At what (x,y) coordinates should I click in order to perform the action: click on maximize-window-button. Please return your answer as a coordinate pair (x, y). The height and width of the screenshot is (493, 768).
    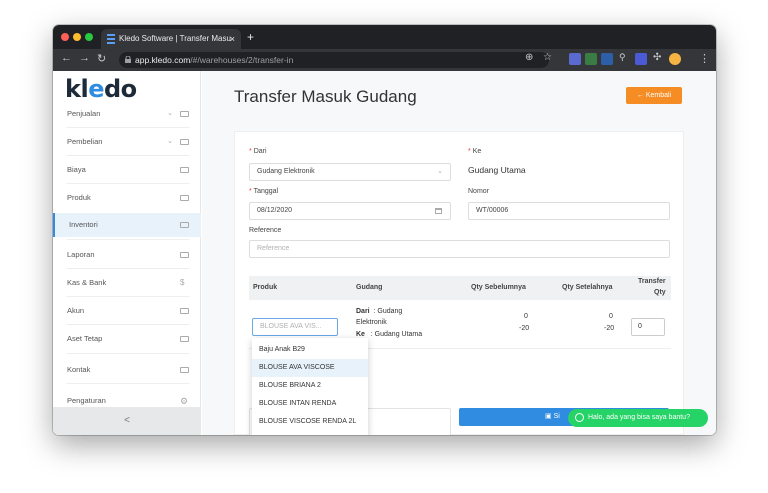
    Looking at the image, I should click on (89, 37).